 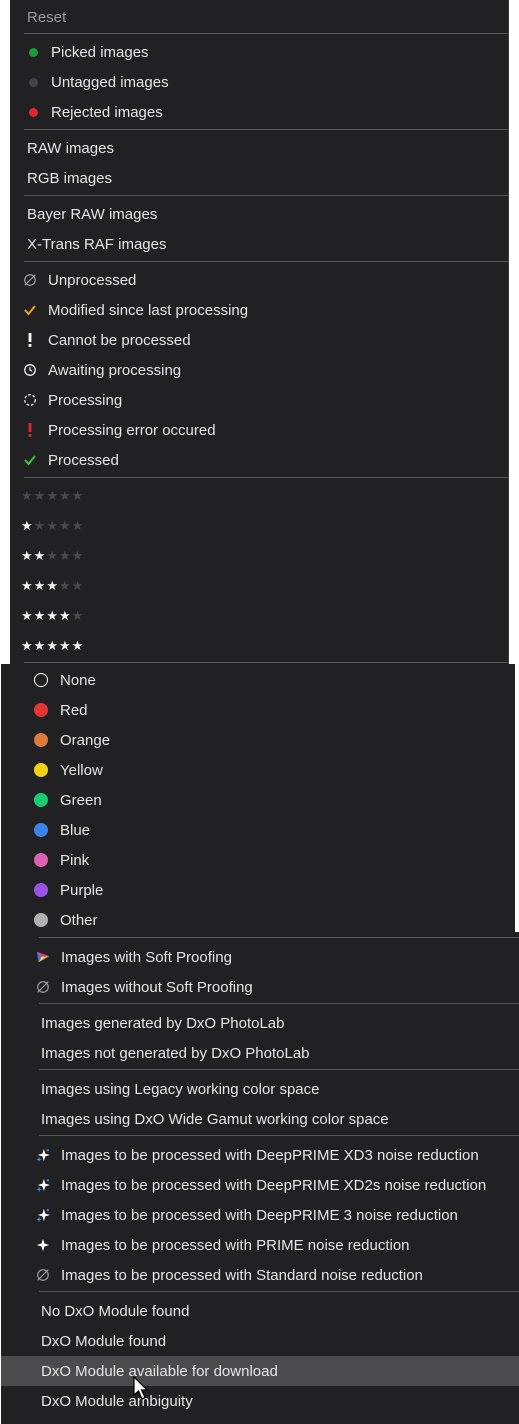 I want to click on sparkle-color-icon, so click(x=43, y=1215).